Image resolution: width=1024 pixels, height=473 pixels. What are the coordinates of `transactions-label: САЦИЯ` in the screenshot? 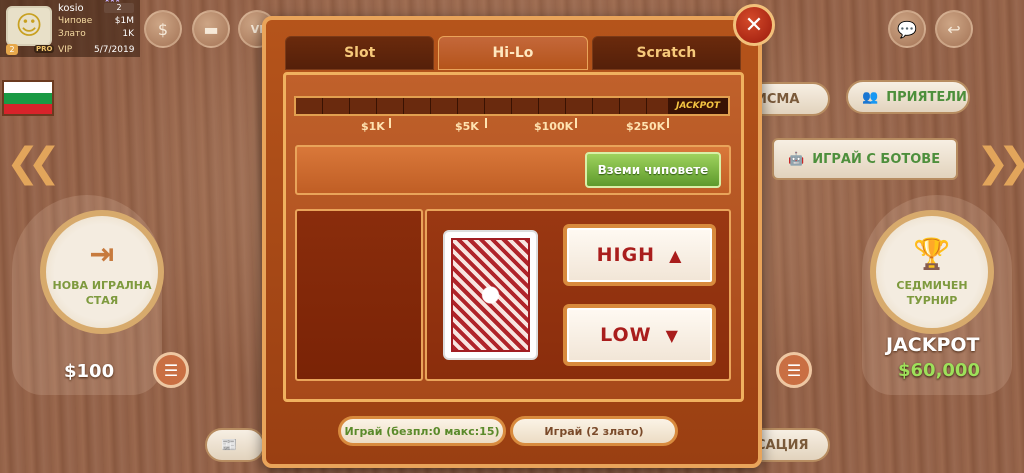 It's located at (782, 445).